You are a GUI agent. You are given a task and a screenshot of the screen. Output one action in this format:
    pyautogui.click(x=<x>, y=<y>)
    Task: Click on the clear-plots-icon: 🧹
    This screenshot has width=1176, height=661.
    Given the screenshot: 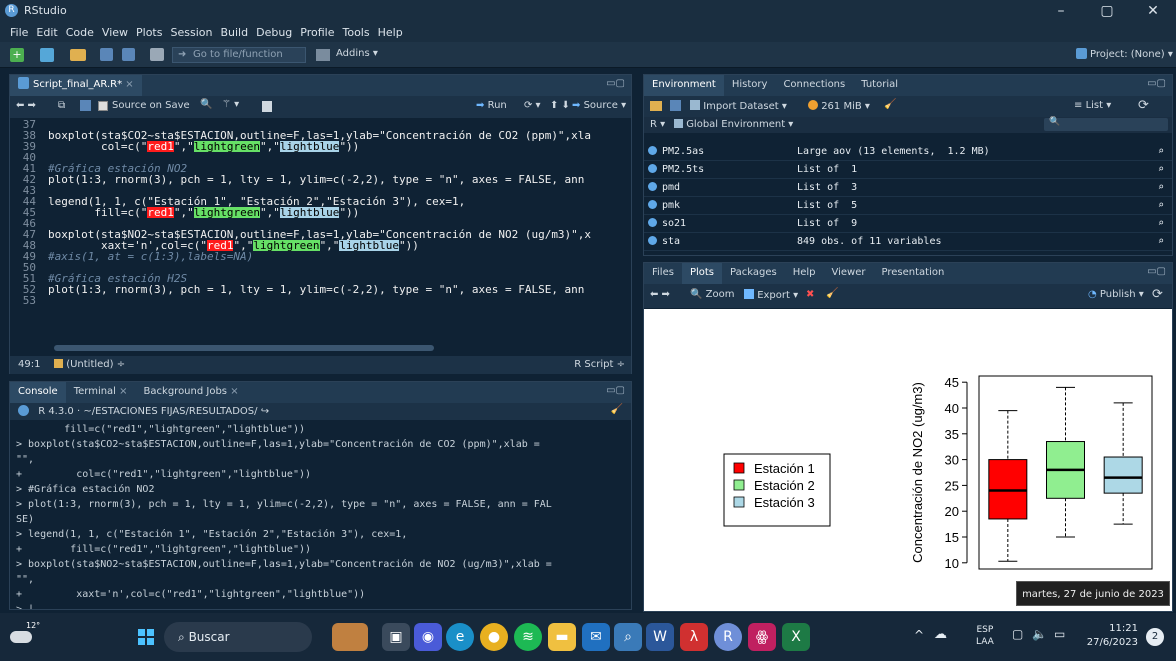 What is the action you would take?
    pyautogui.click(x=832, y=293)
    